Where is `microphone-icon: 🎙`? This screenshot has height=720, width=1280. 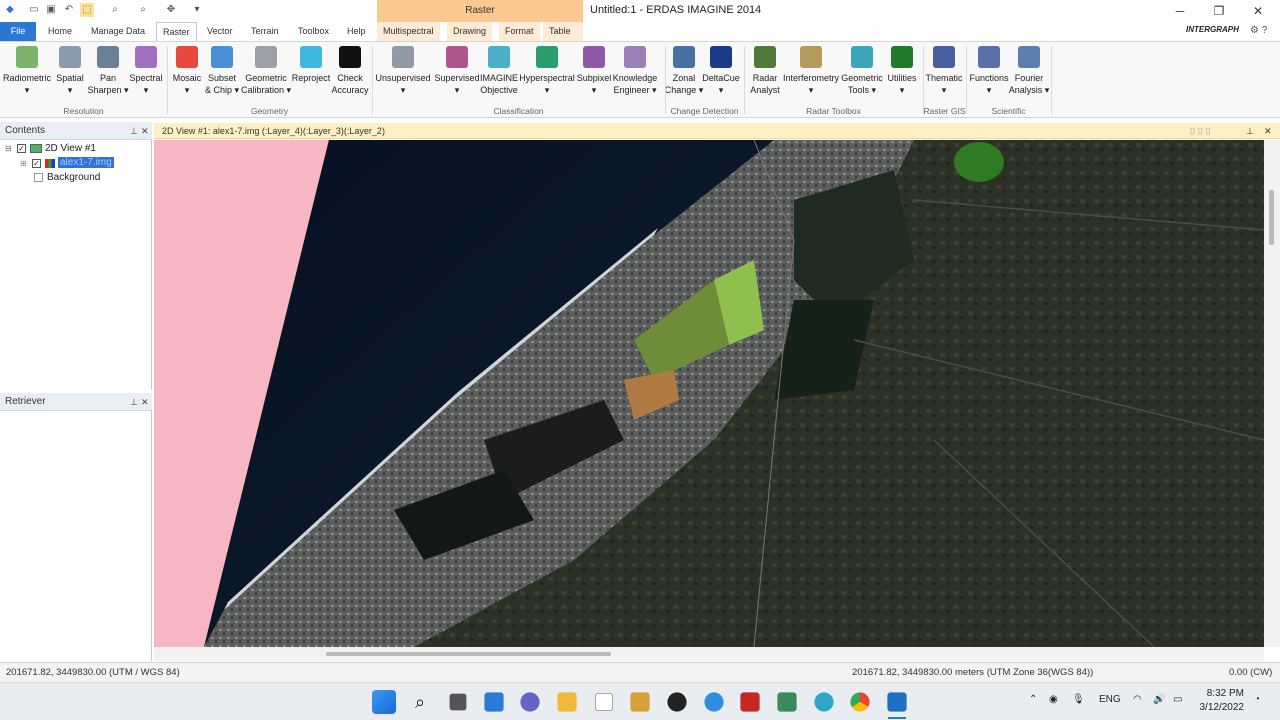 microphone-icon: 🎙 is located at coordinates (1078, 699).